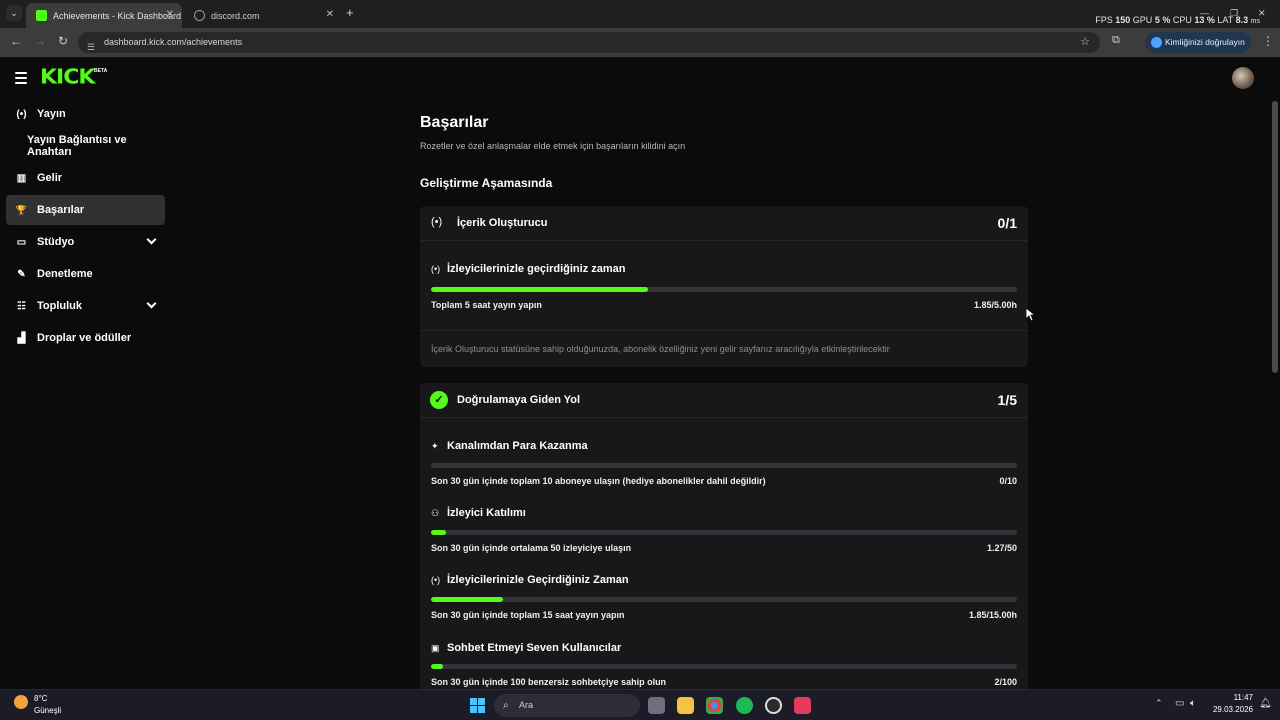 The height and width of the screenshot is (720, 1280). Describe the element at coordinates (40, 698) in the screenshot. I see `weather-temperature: 8°C` at that location.